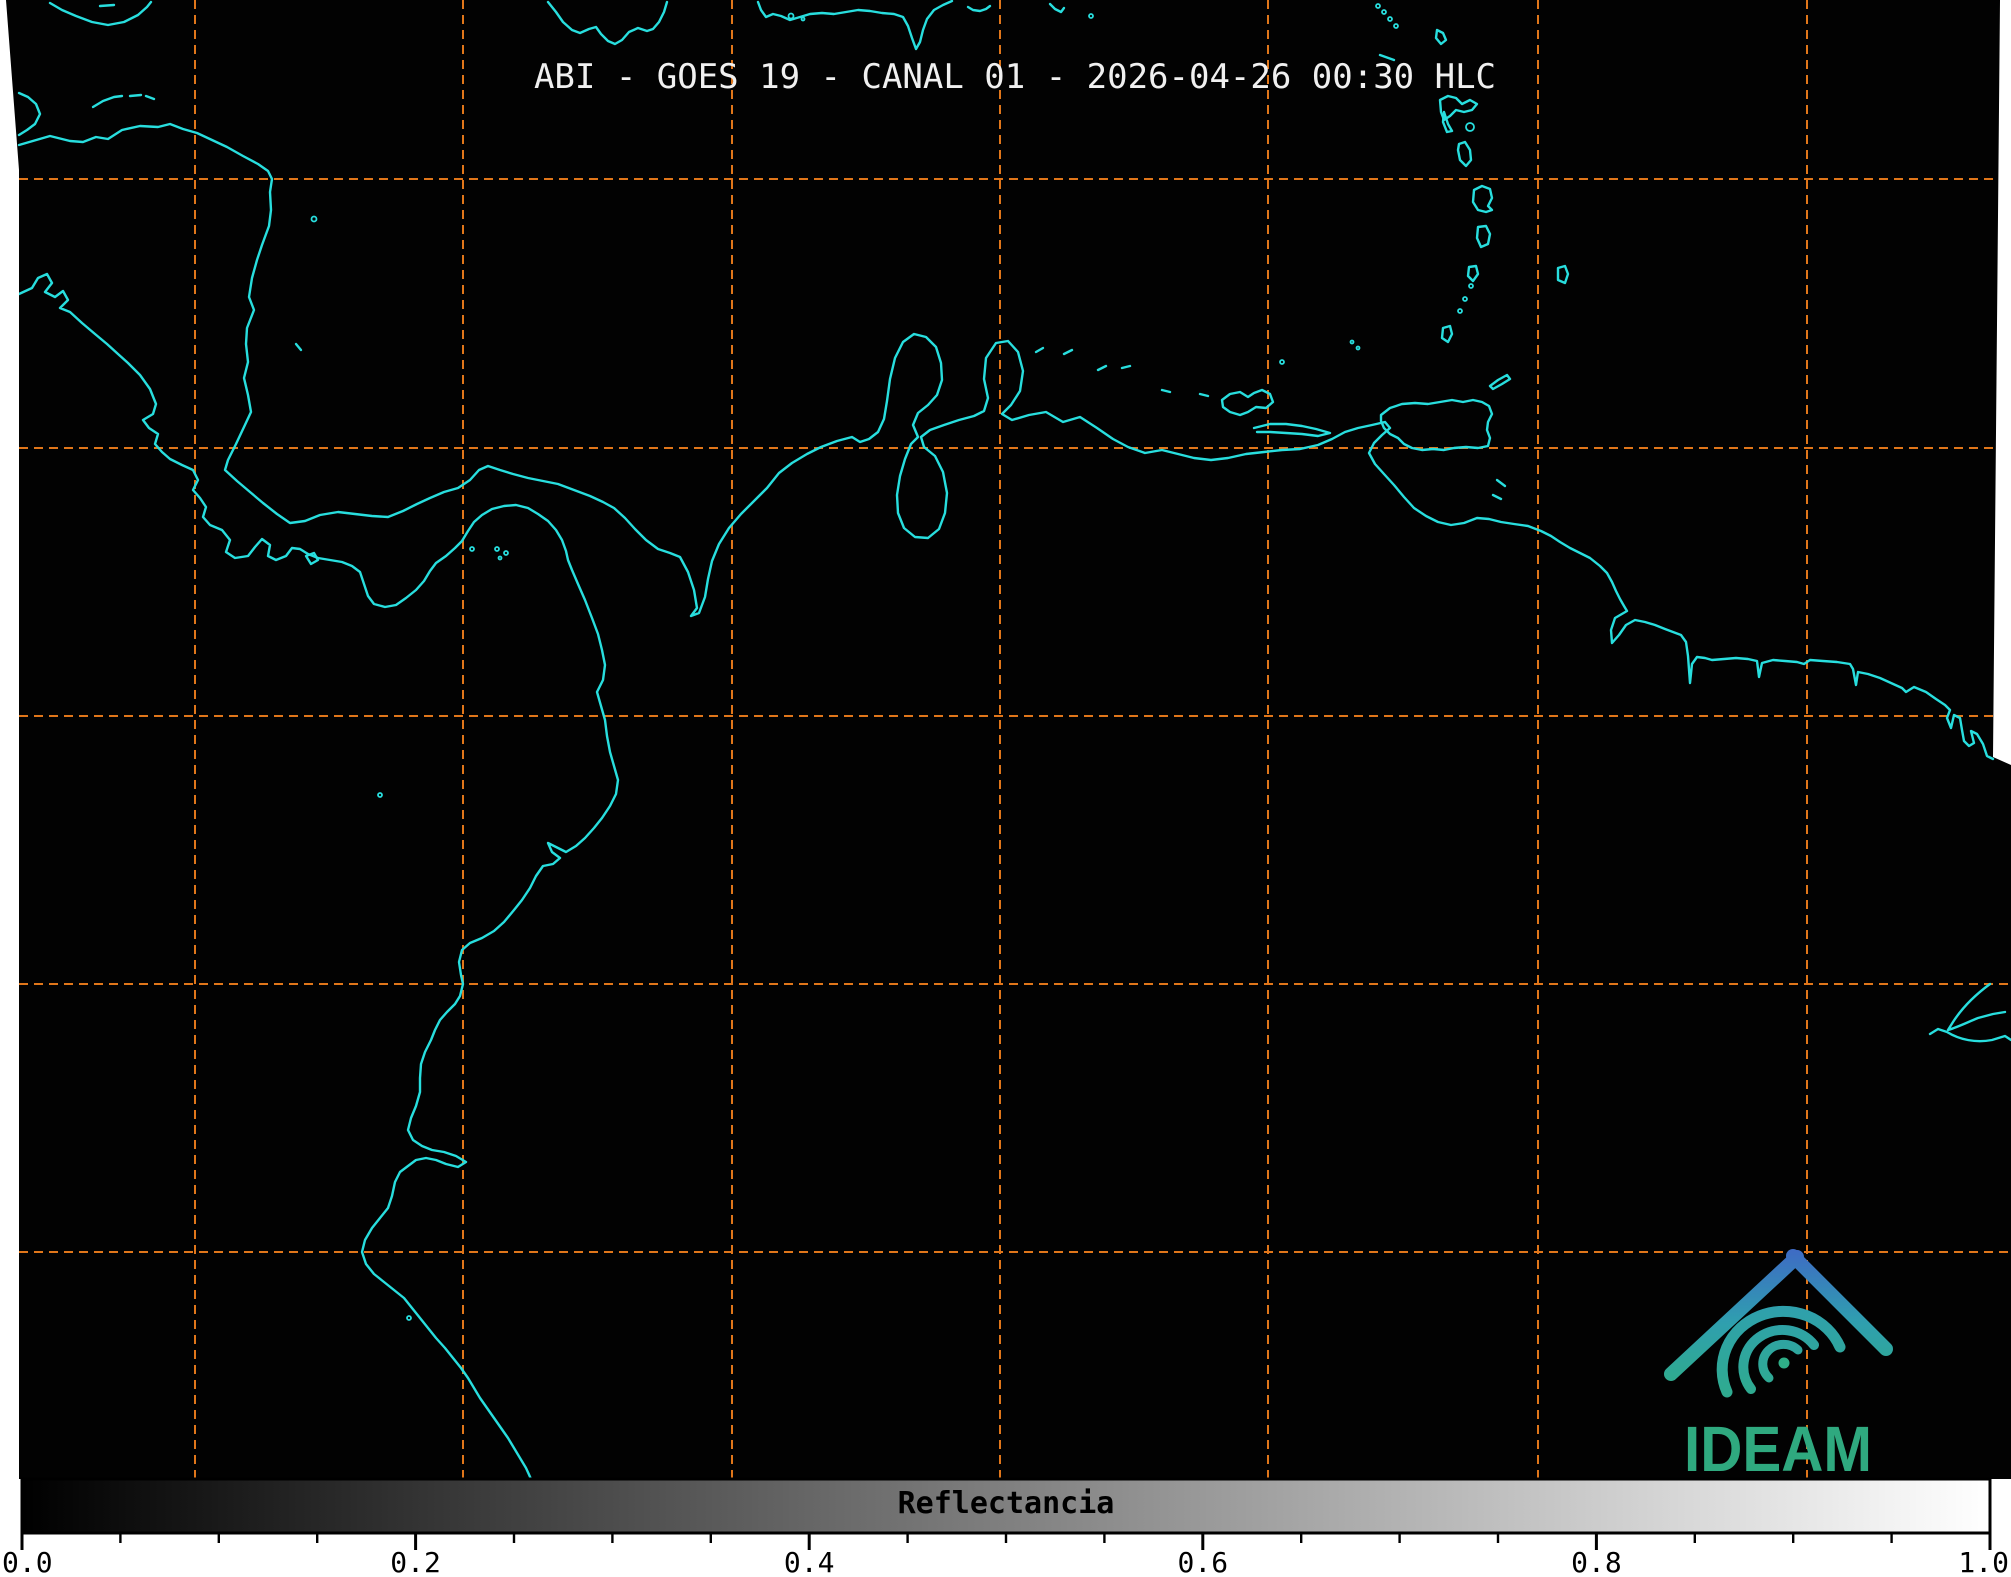 The image size is (2011, 1577). What do you see at coordinates (809, 1561) in the screenshot?
I see `colorbar-tick-label: 0.4` at bounding box center [809, 1561].